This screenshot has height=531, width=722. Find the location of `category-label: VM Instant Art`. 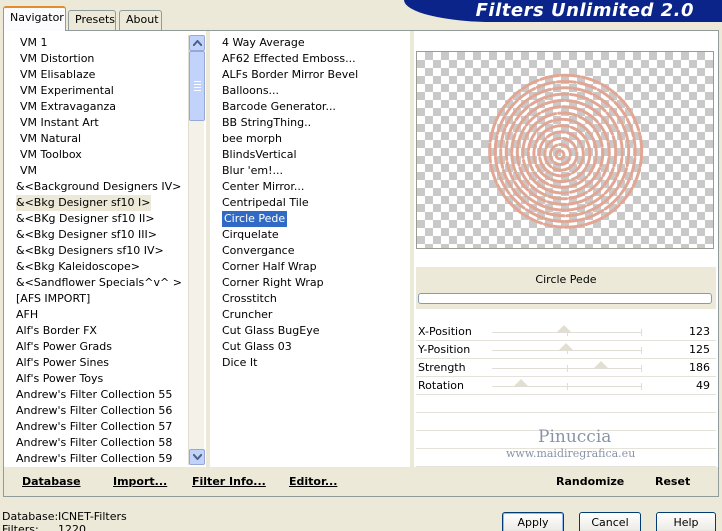

category-label: VM Instant Art is located at coordinates (59, 122).